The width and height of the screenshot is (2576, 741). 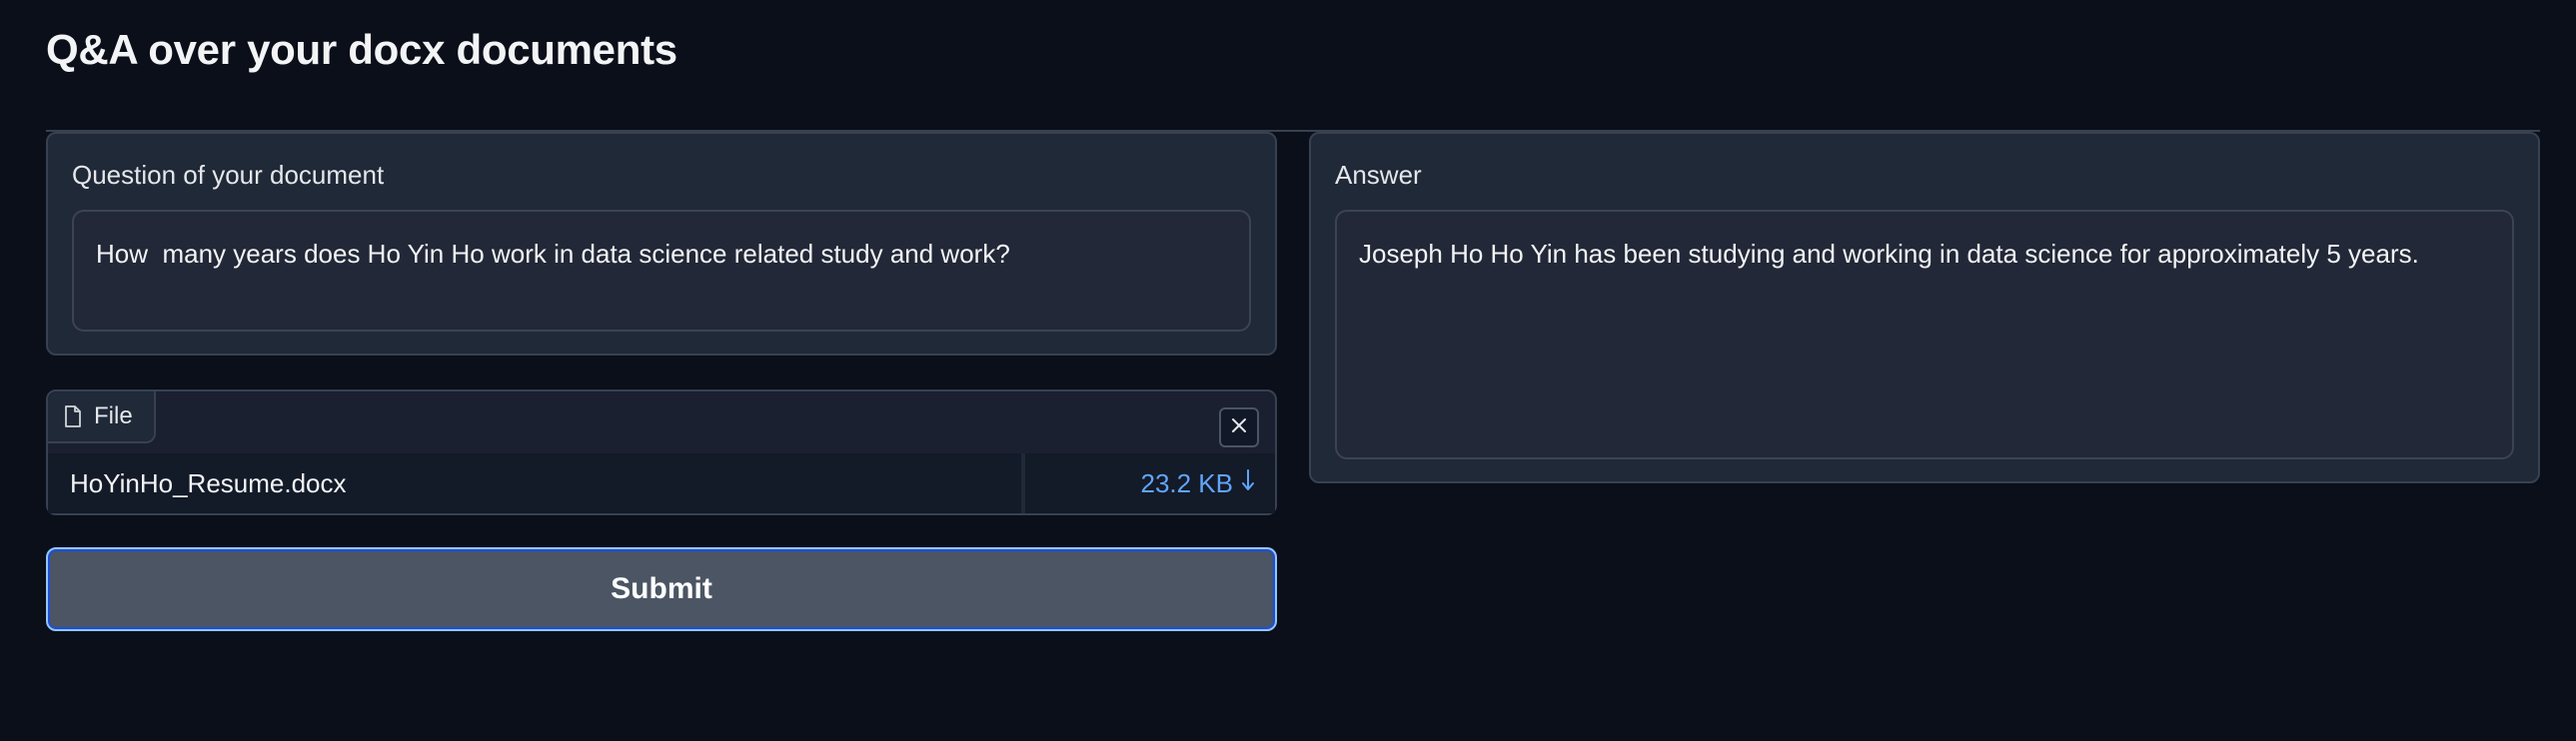 I want to click on file-tab-label: File, so click(x=113, y=415).